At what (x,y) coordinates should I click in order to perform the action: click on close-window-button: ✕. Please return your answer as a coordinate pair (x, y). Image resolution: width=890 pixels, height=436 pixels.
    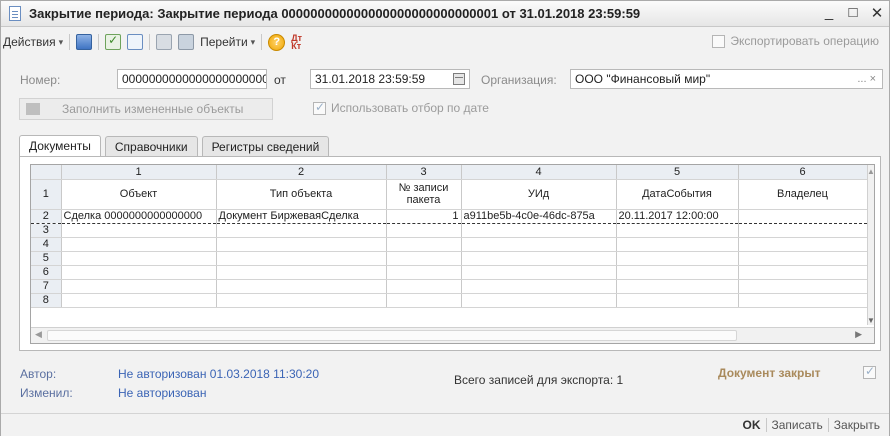
    Looking at the image, I should click on (877, 13).